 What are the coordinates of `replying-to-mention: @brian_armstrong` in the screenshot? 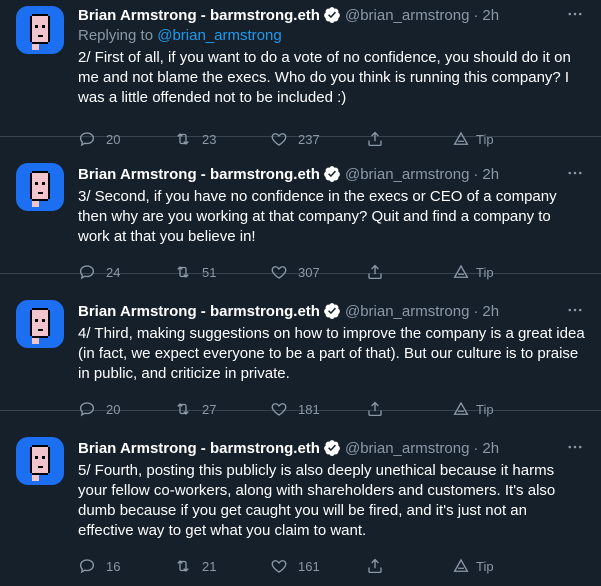 It's located at (219, 35).